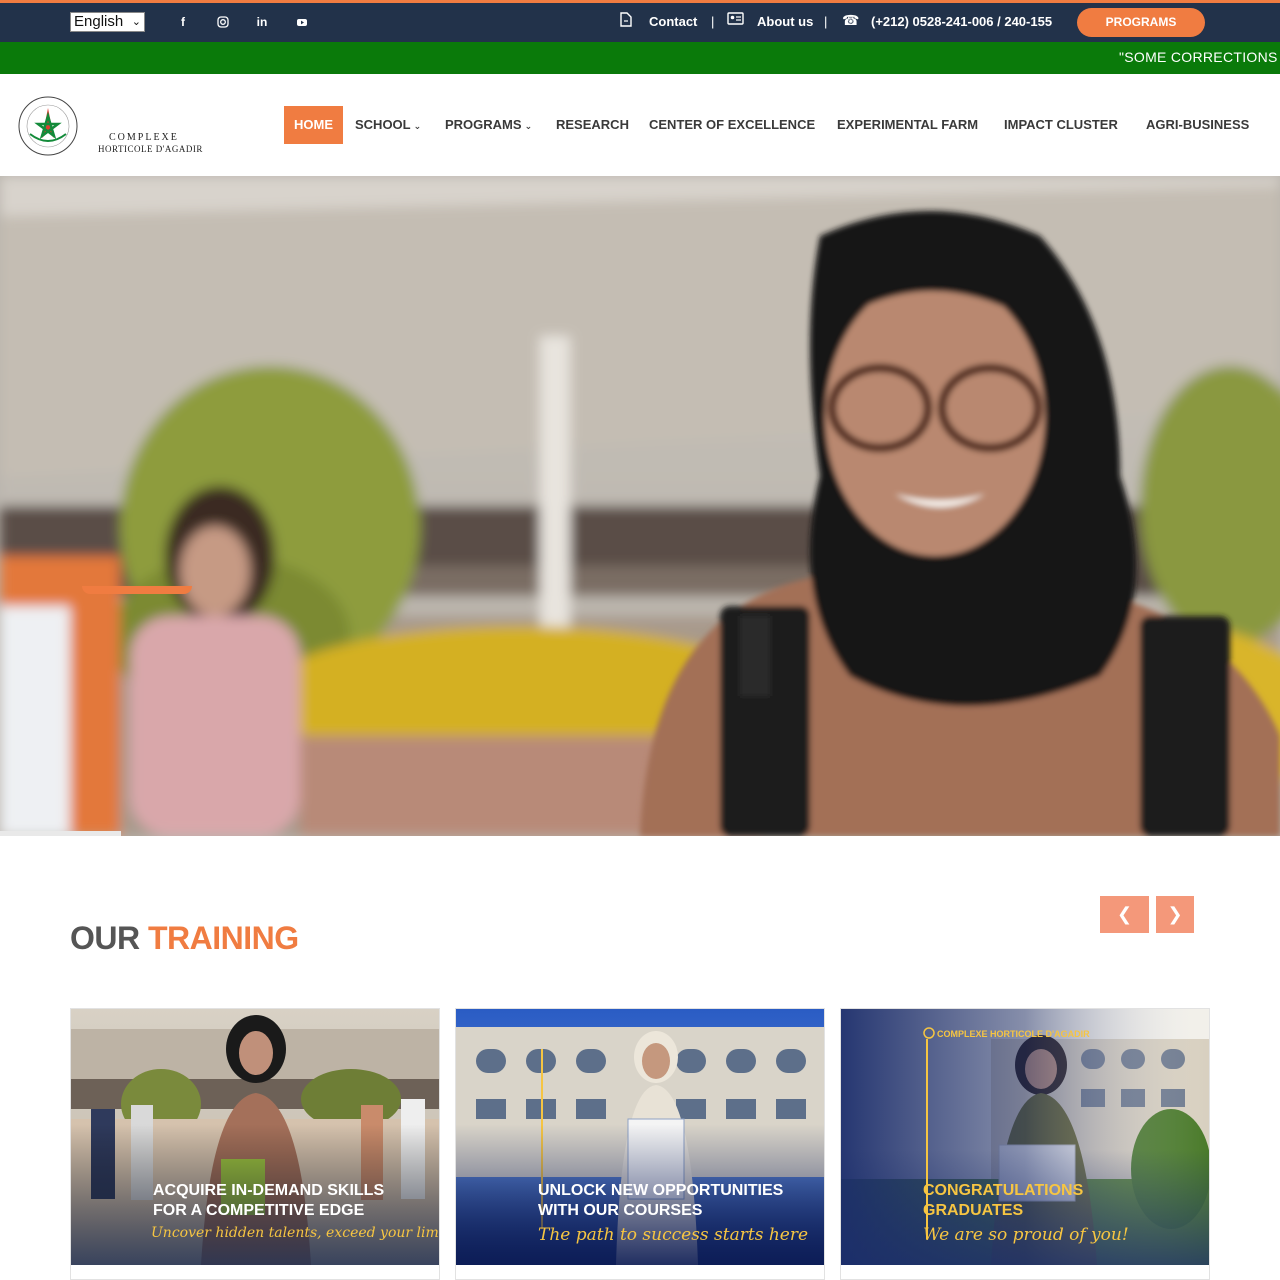  I want to click on instagram-icon, so click(223, 22).